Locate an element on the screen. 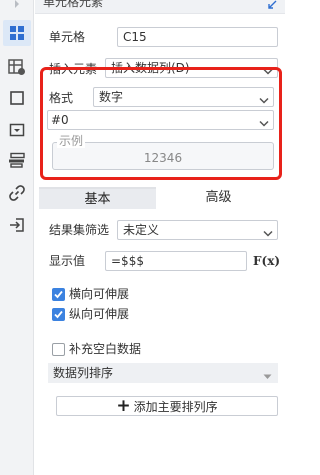 The width and height of the screenshot is (320, 475). plus-icon: + is located at coordinates (123, 406).